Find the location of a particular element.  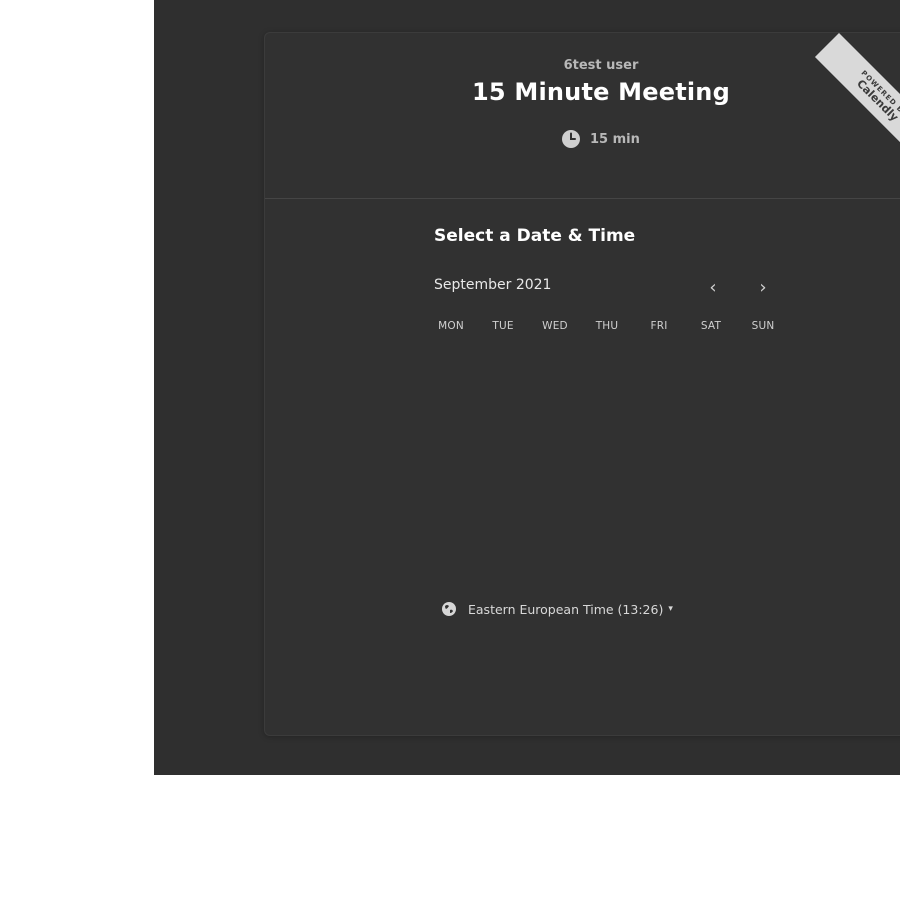

month-navigation: September 2021 ‹ › is located at coordinates (609, 287).